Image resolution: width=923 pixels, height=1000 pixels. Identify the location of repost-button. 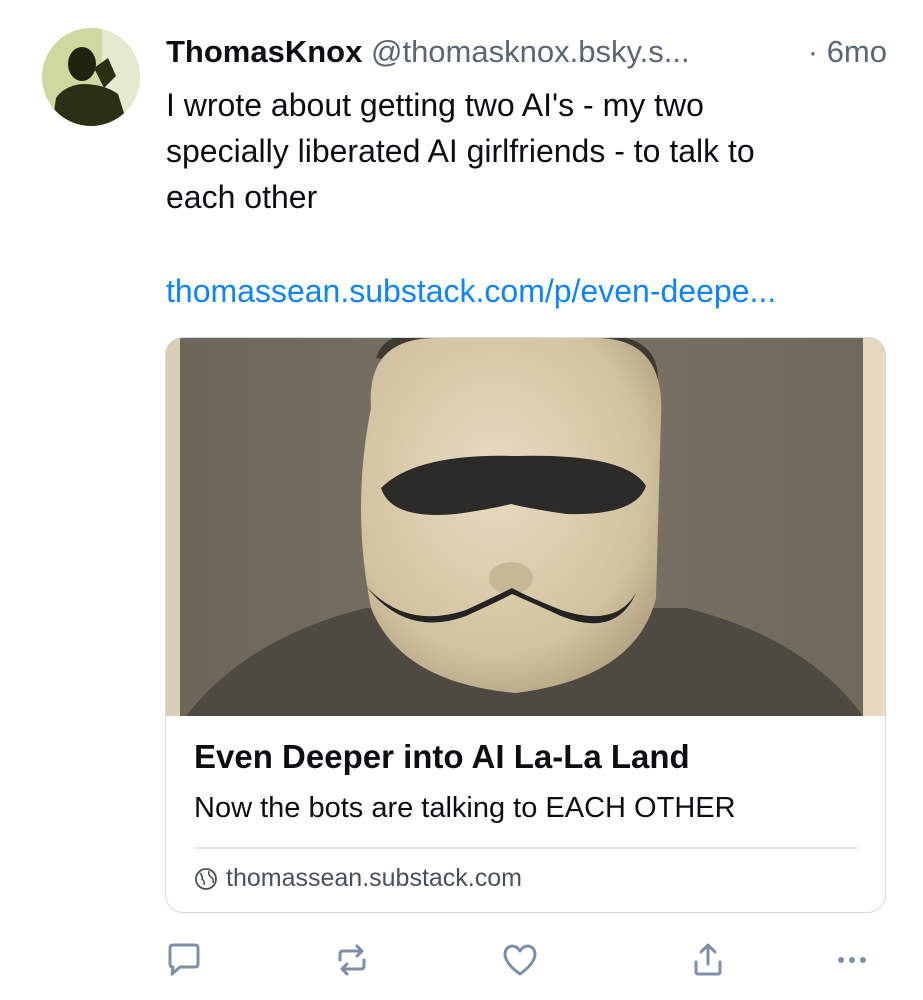
(352, 960).